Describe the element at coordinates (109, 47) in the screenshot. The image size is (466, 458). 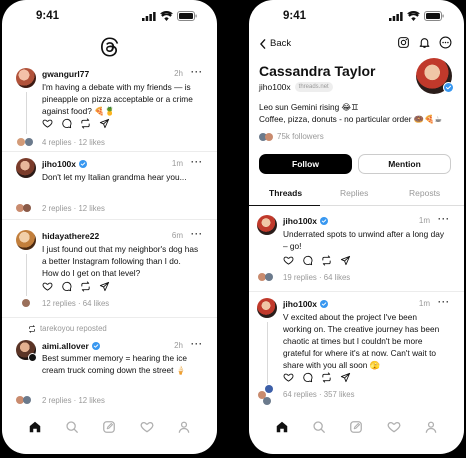
I see `threads-logo-icon` at that location.